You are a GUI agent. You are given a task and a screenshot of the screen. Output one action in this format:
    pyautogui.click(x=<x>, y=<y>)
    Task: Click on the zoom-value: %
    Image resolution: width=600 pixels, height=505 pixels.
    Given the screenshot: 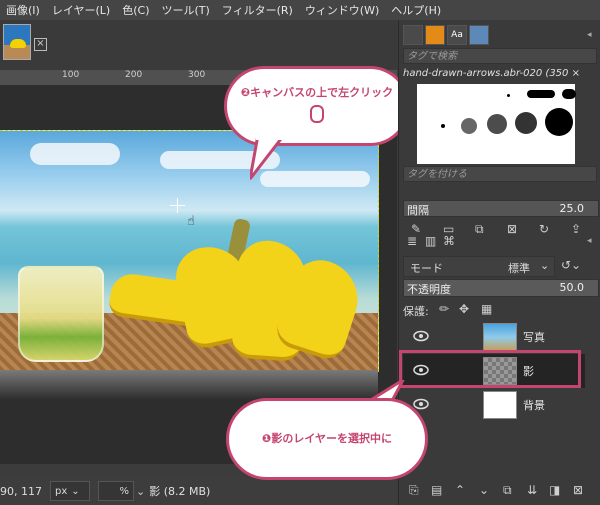 What is the action you would take?
    pyautogui.click(x=124, y=491)
    